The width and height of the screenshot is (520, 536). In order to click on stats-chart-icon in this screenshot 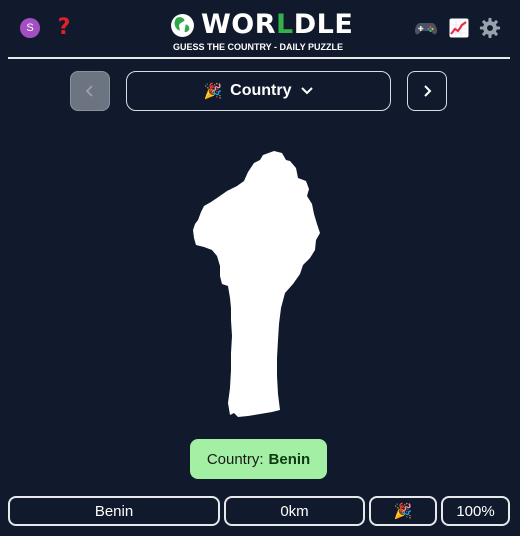, I will do `click(459, 28)`.